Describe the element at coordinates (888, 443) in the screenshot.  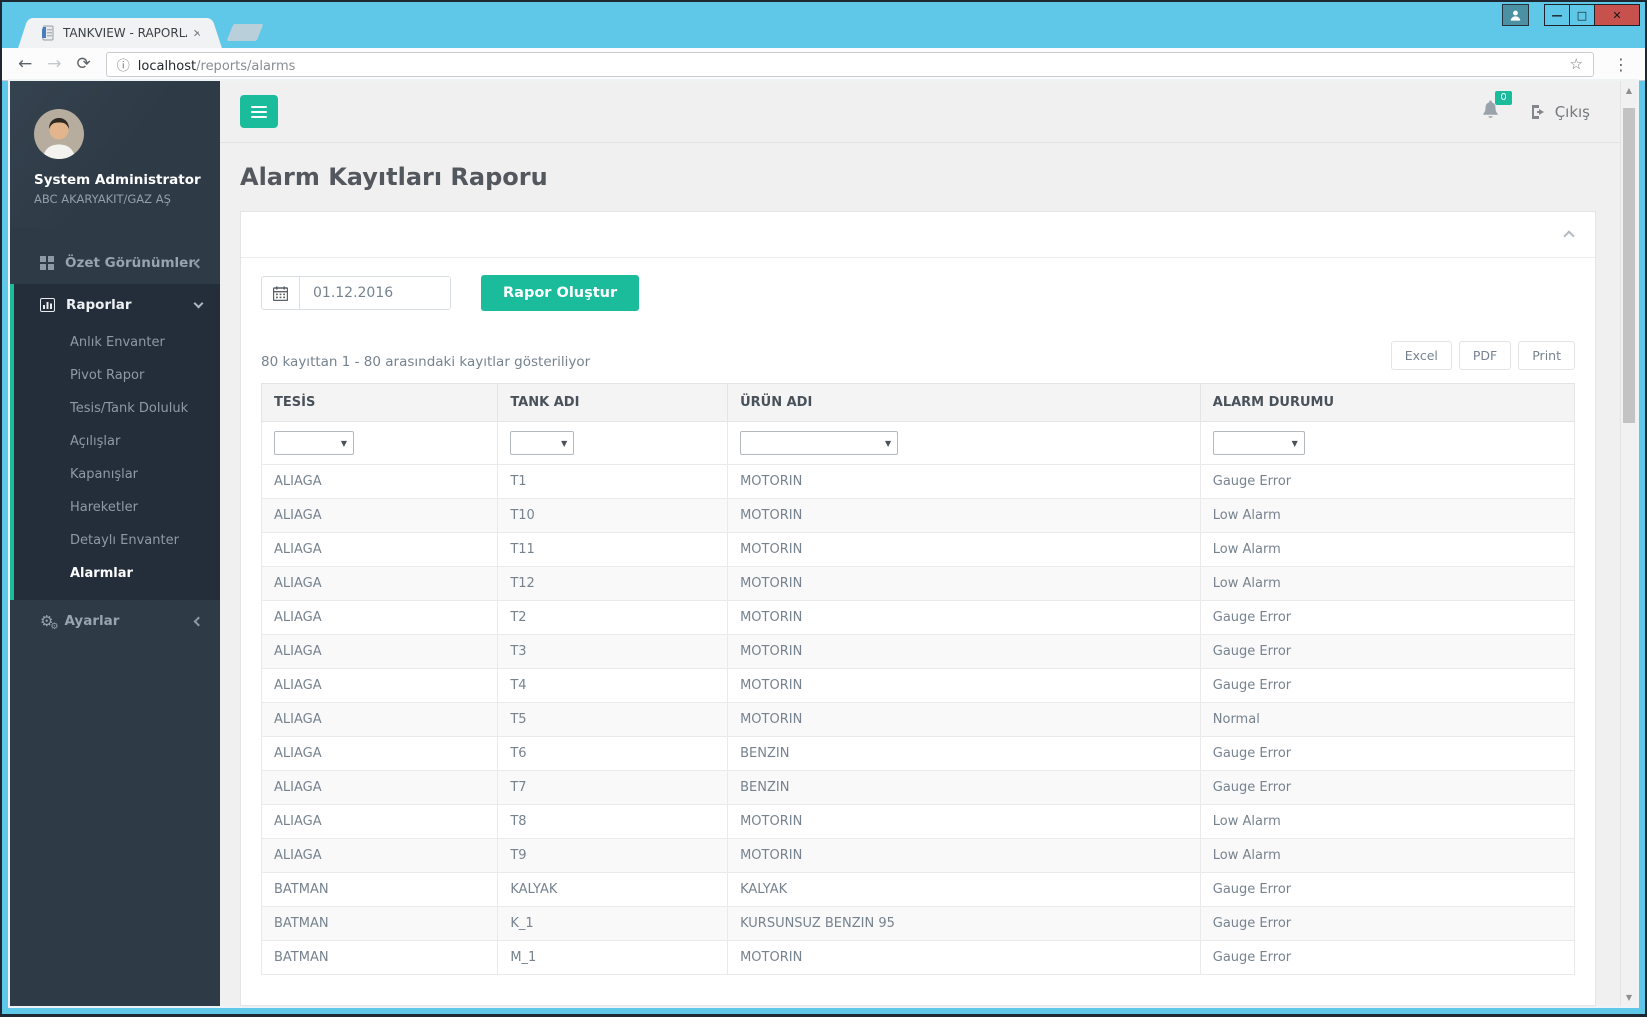
I see `select-arrow-icon: ▼` at that location.